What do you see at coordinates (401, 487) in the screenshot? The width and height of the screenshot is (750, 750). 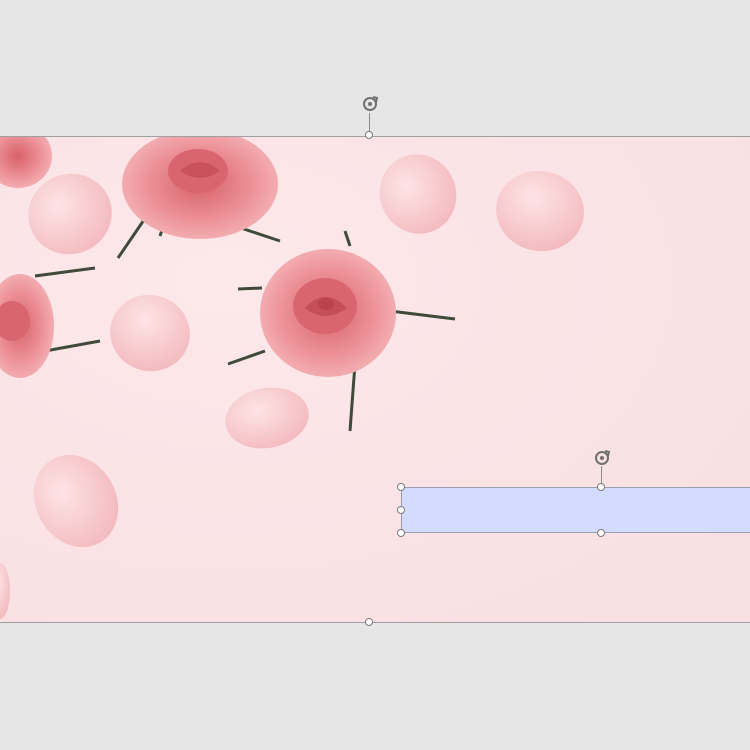 I see `textbox-handle-top-left` at bounding box center [401, 487].